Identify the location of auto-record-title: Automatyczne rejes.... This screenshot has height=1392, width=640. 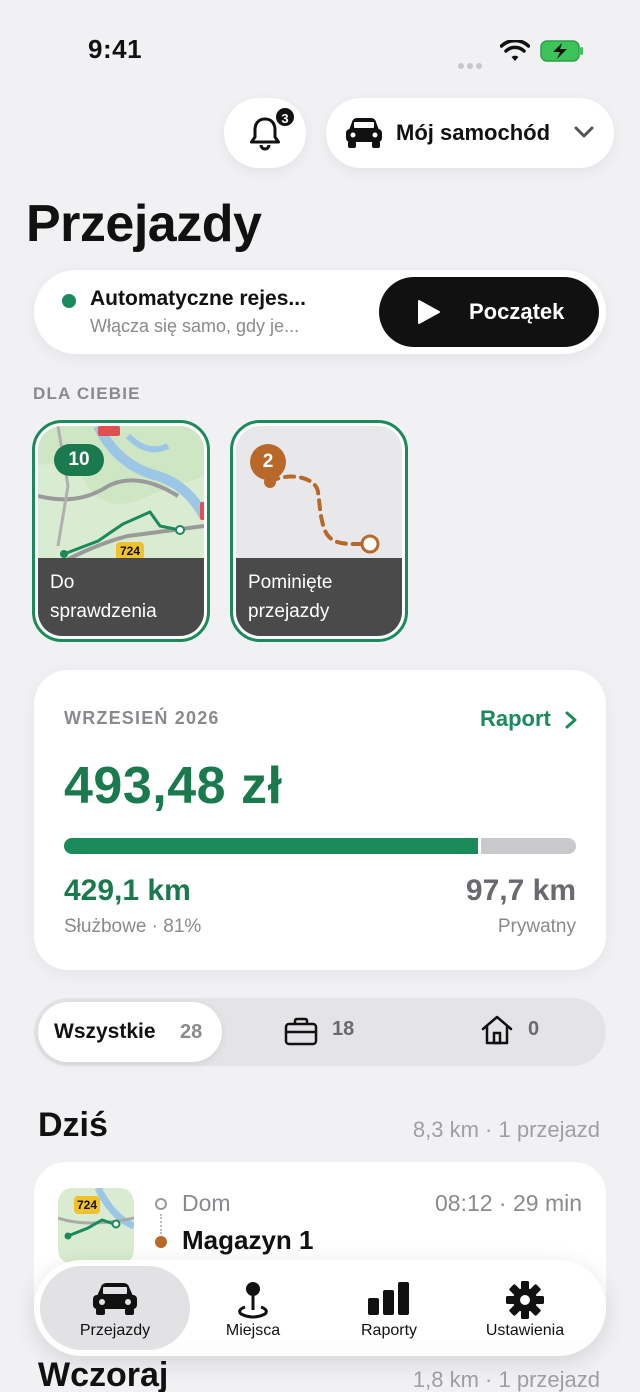
(198, 298).